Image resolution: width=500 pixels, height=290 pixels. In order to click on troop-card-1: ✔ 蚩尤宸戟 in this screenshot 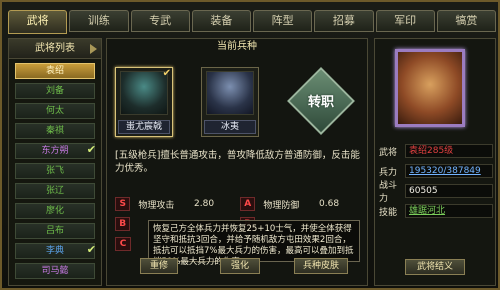, I will do `click(144, 102)`.